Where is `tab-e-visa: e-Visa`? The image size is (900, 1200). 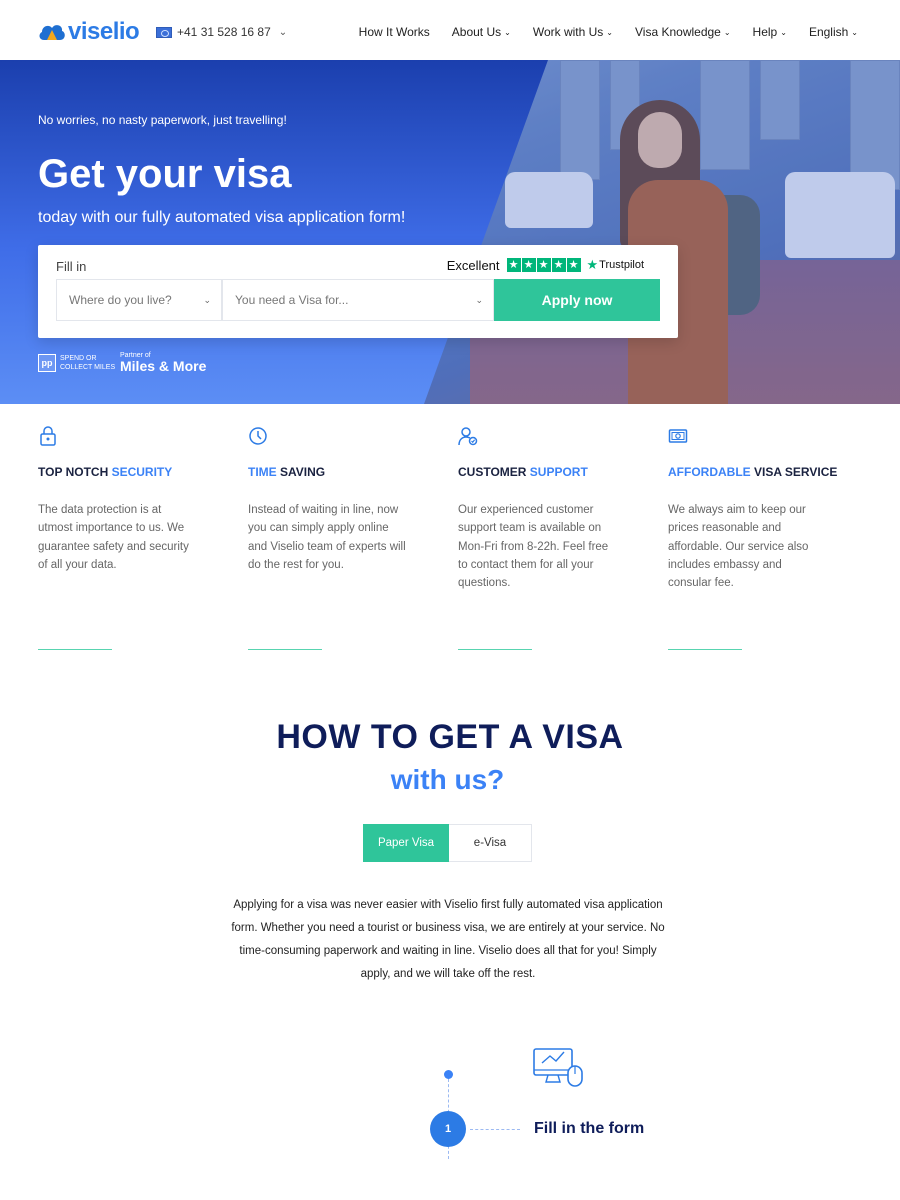 tab-e-visa: e-Visa is located at coordinates (490, 843).